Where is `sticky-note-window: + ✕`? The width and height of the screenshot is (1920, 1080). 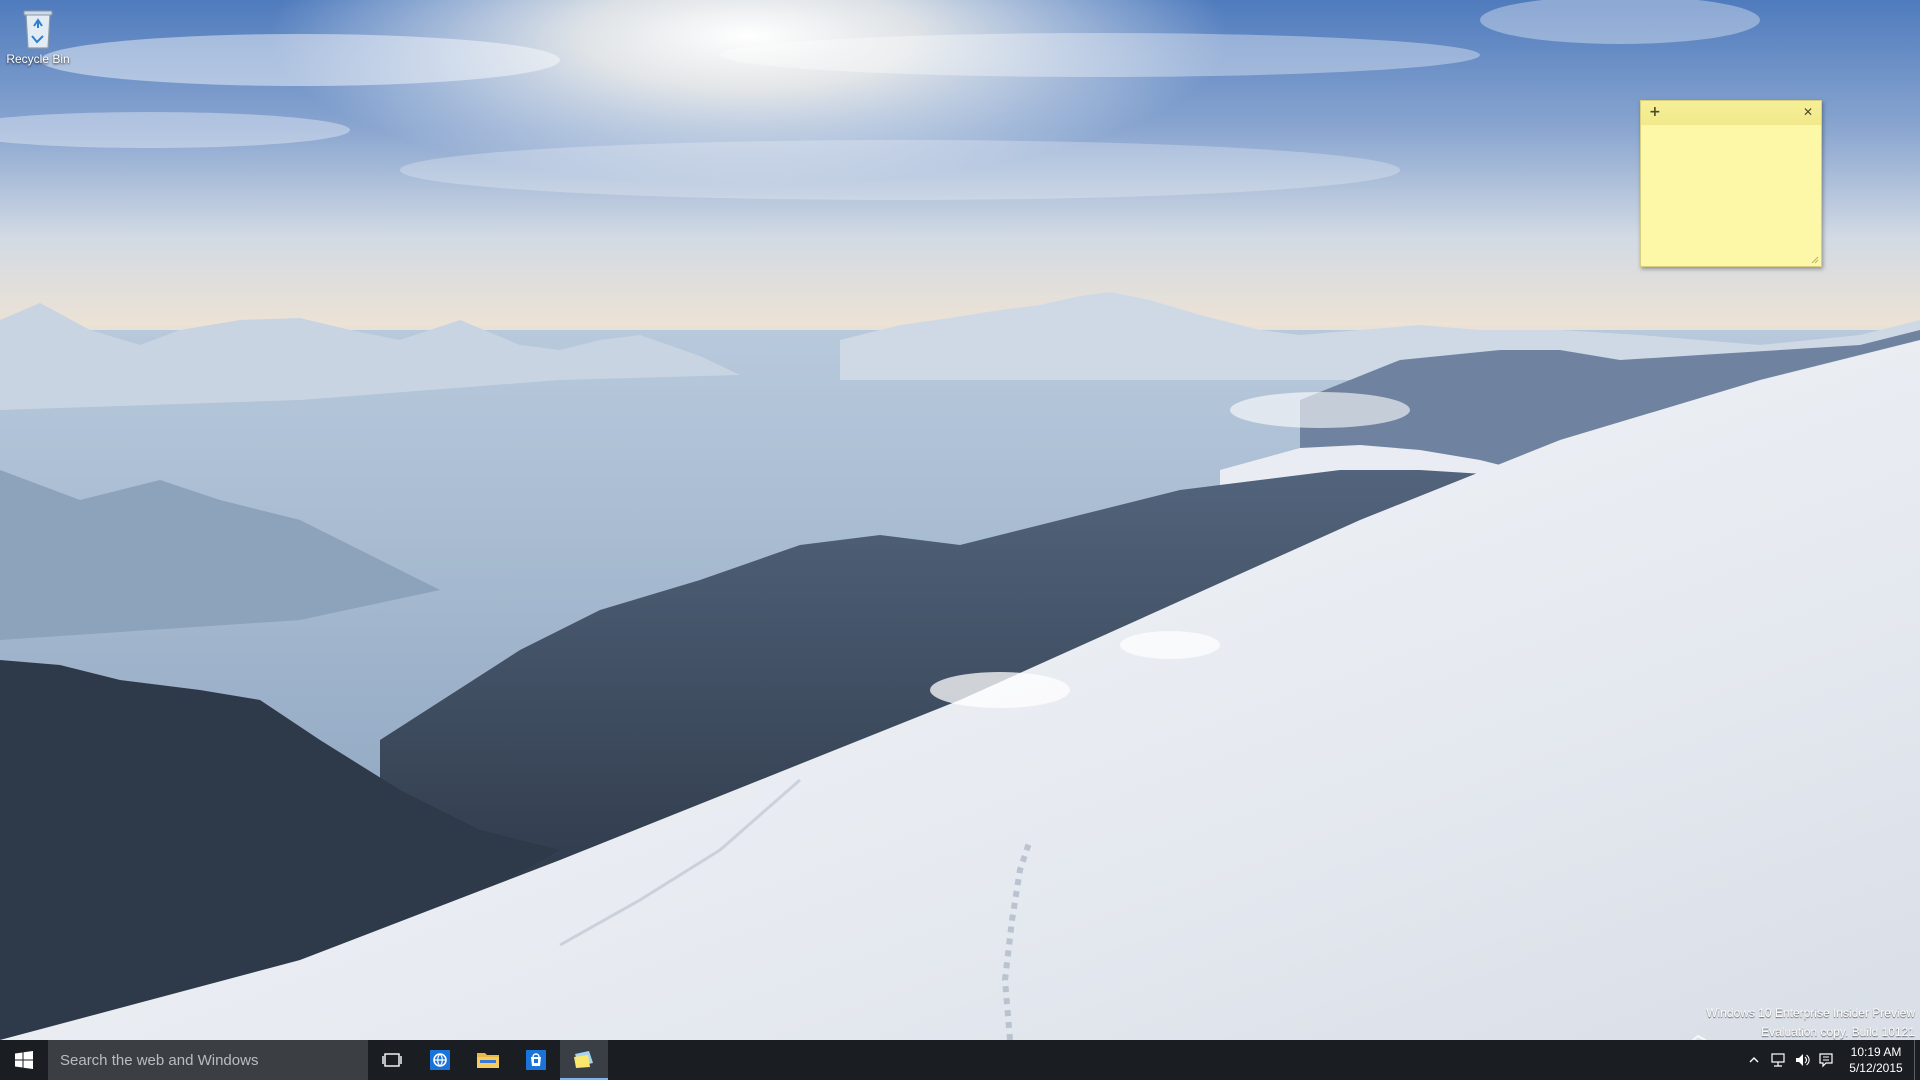
sticky-note-window: + ✕ is located at coordinates (1731, 183).